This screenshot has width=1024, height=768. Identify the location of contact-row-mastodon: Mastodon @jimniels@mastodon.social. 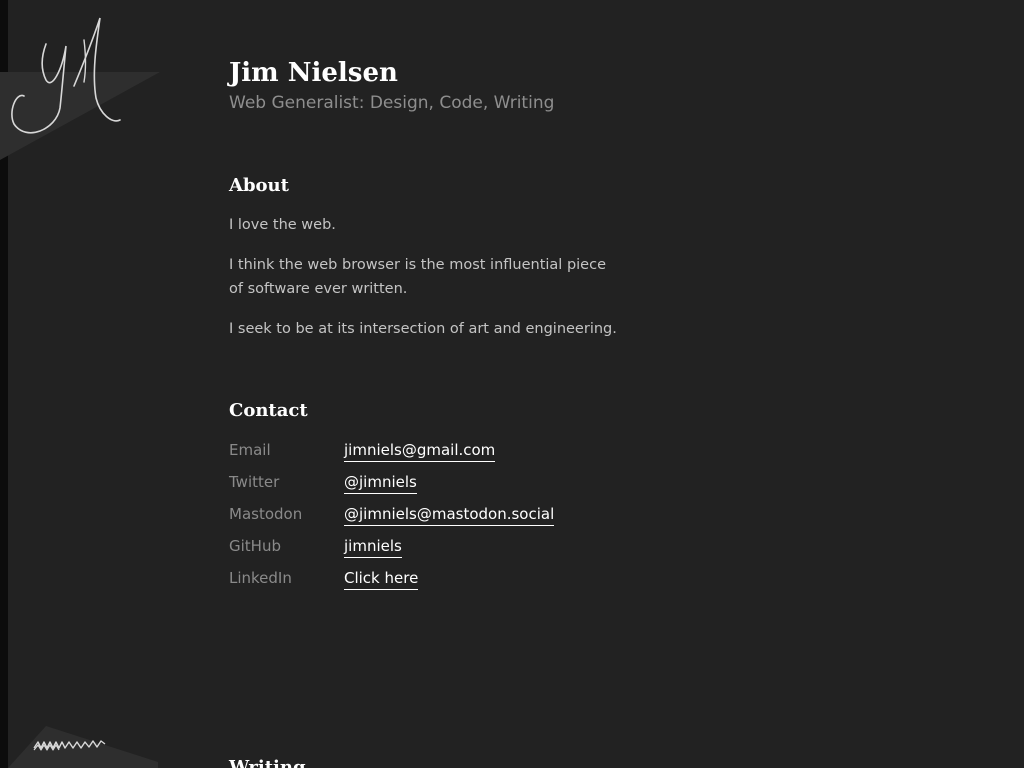
(392, 518).